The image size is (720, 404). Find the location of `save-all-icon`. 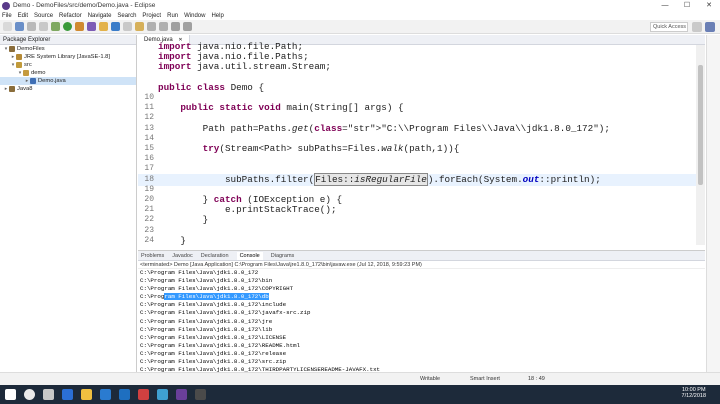

save-all-icon is located at coordinates (31, 26).